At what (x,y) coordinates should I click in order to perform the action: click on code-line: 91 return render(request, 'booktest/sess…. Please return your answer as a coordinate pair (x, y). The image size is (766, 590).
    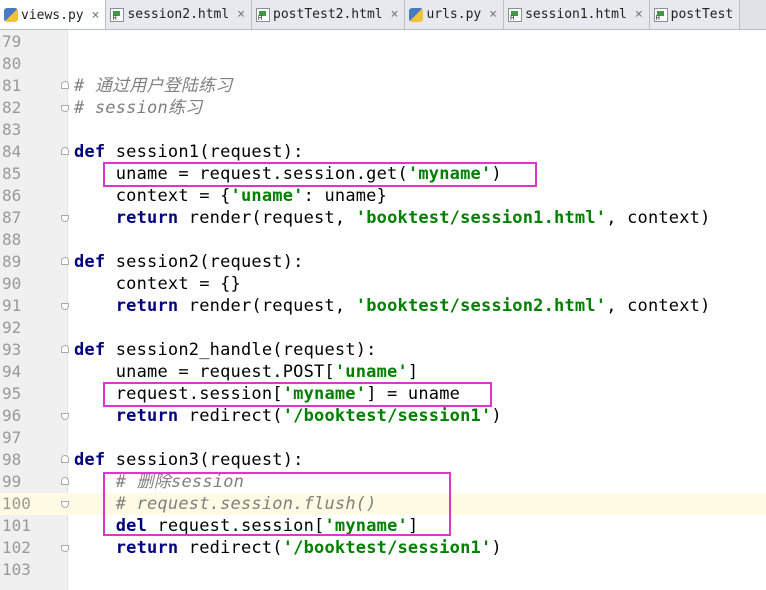
    Looking at the image, I should click on (383, 306).